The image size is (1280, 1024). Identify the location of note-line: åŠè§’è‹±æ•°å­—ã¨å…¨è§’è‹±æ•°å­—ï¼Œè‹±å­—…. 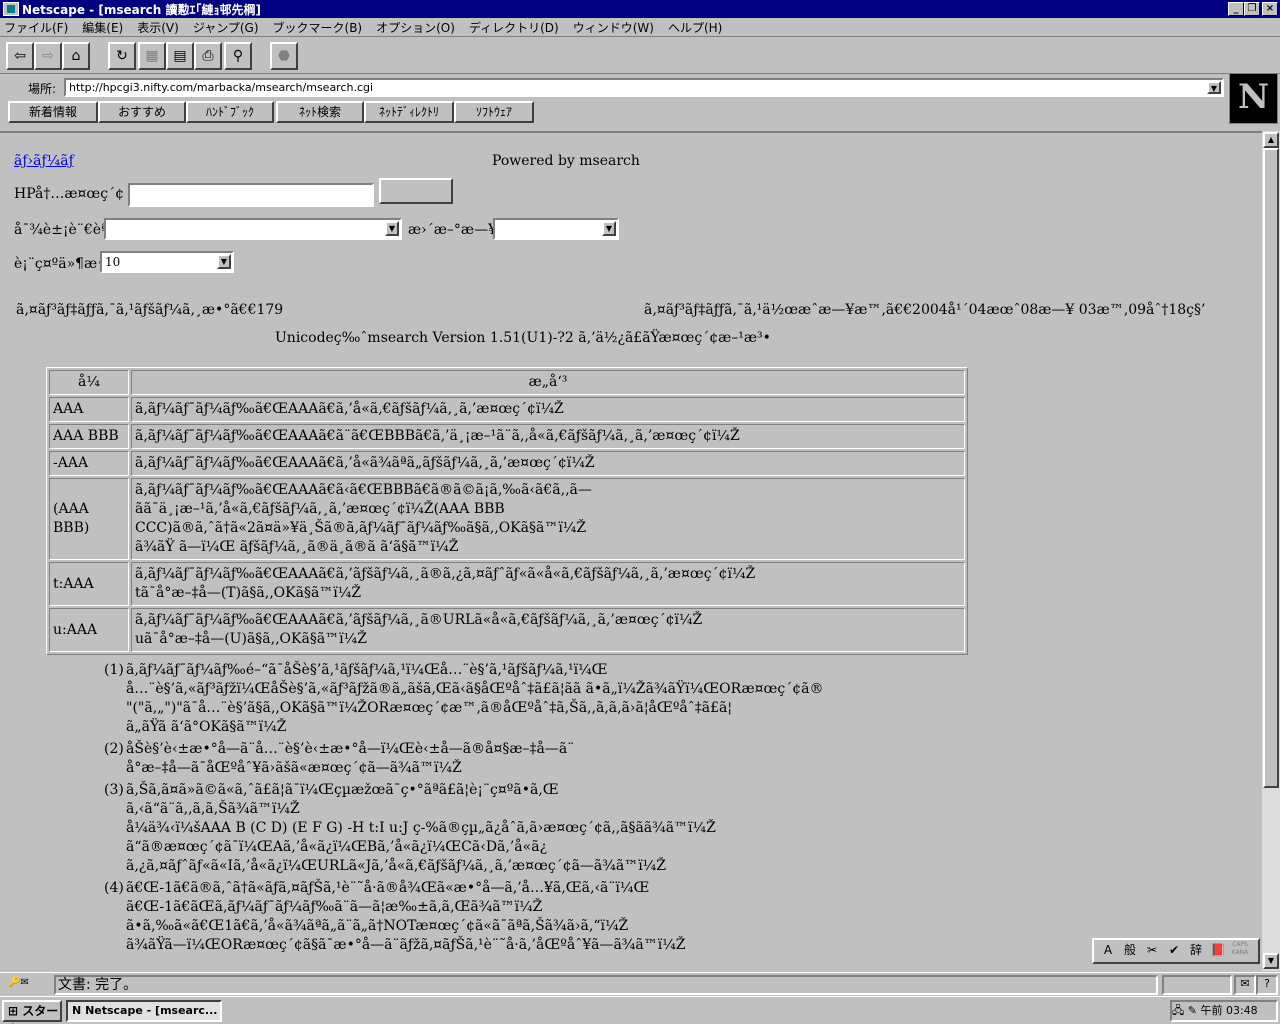
(350, 749).